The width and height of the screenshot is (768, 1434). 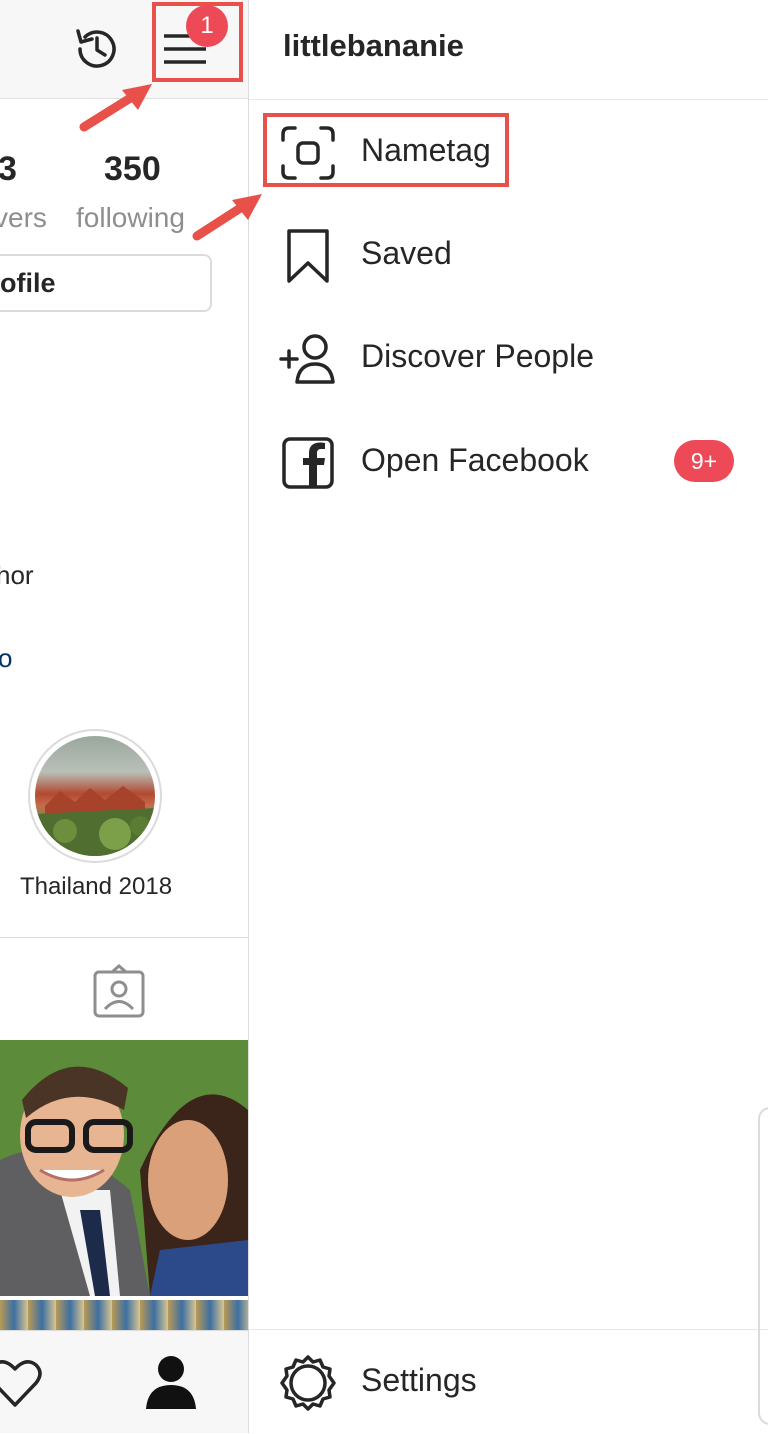 What do you see at coordinates (124, 937) in the screenshot?
I see `section-divider` at bounding box center [124, 937].